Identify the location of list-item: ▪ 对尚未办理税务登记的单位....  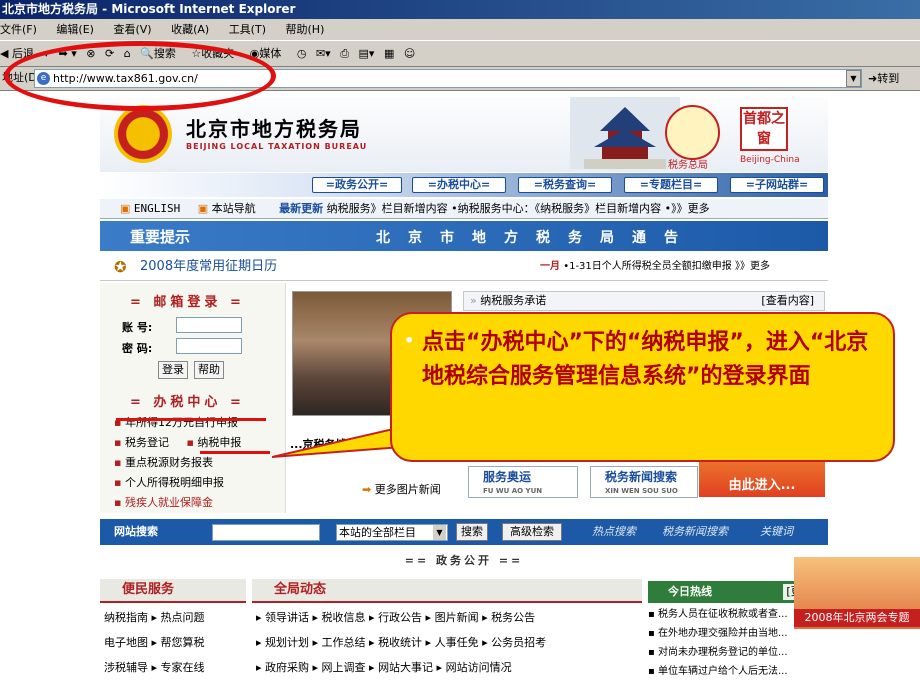
(737, 652).